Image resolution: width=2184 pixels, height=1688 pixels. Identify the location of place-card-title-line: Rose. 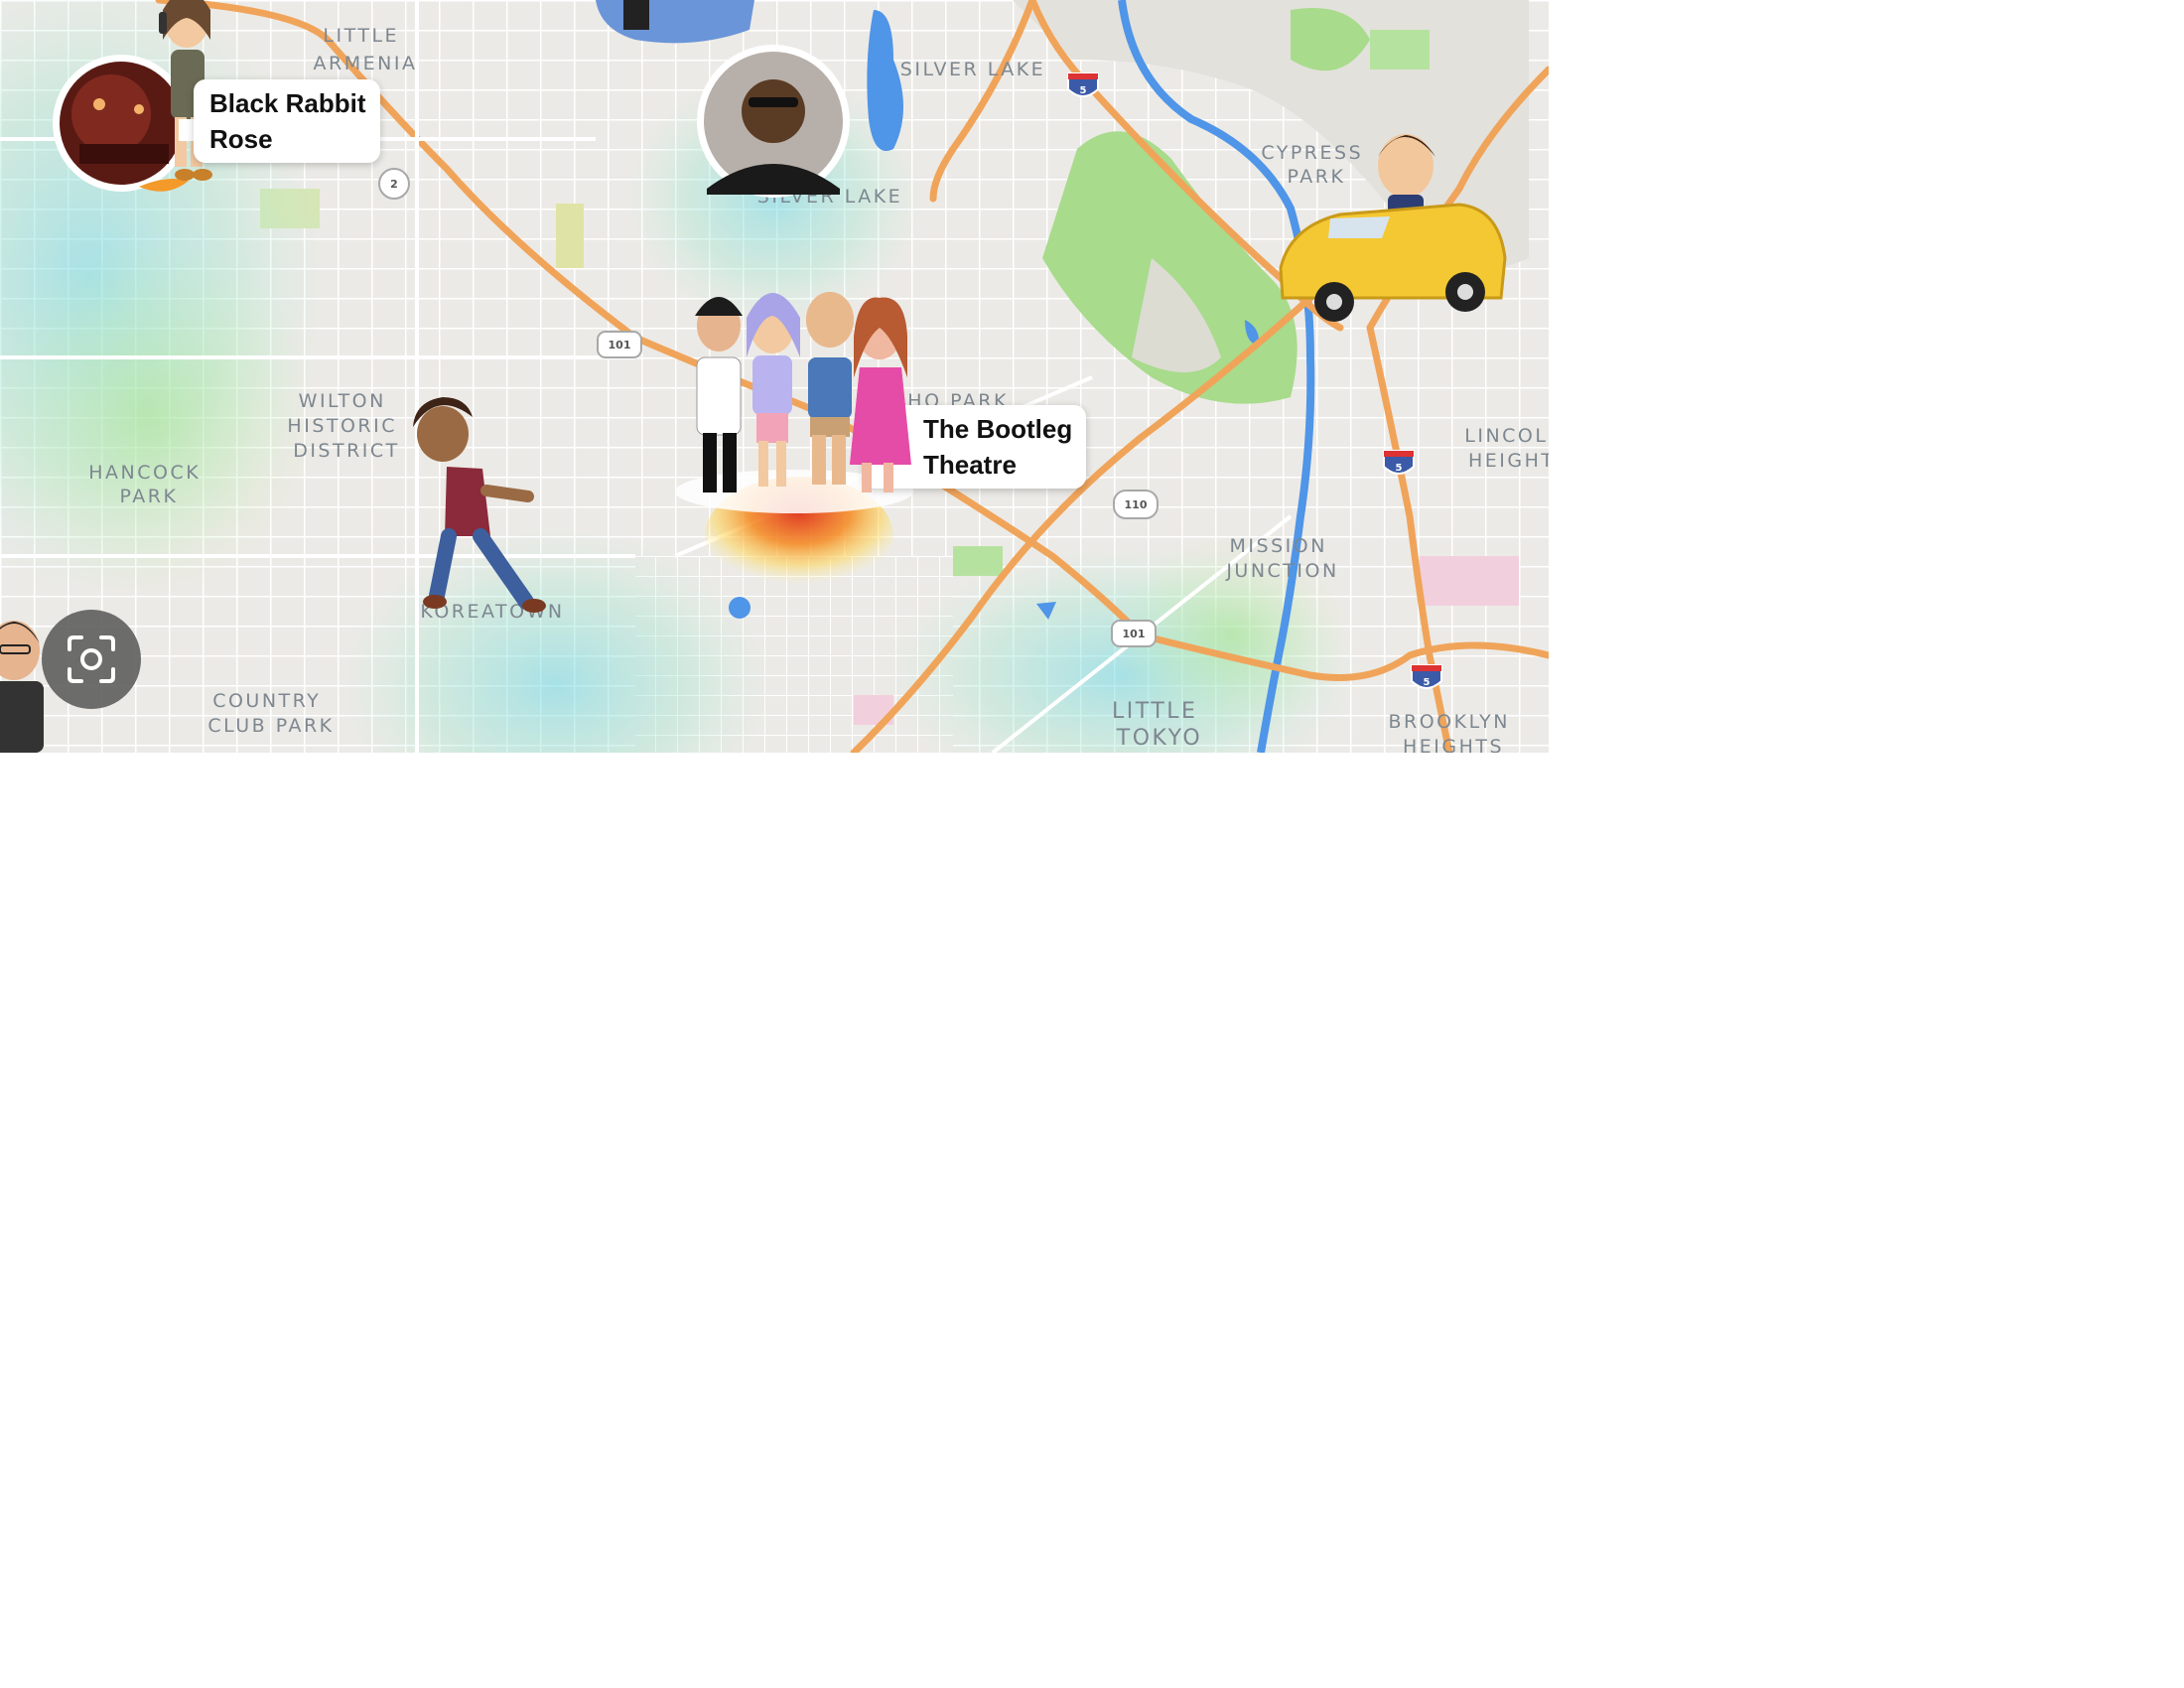
(241, 139).